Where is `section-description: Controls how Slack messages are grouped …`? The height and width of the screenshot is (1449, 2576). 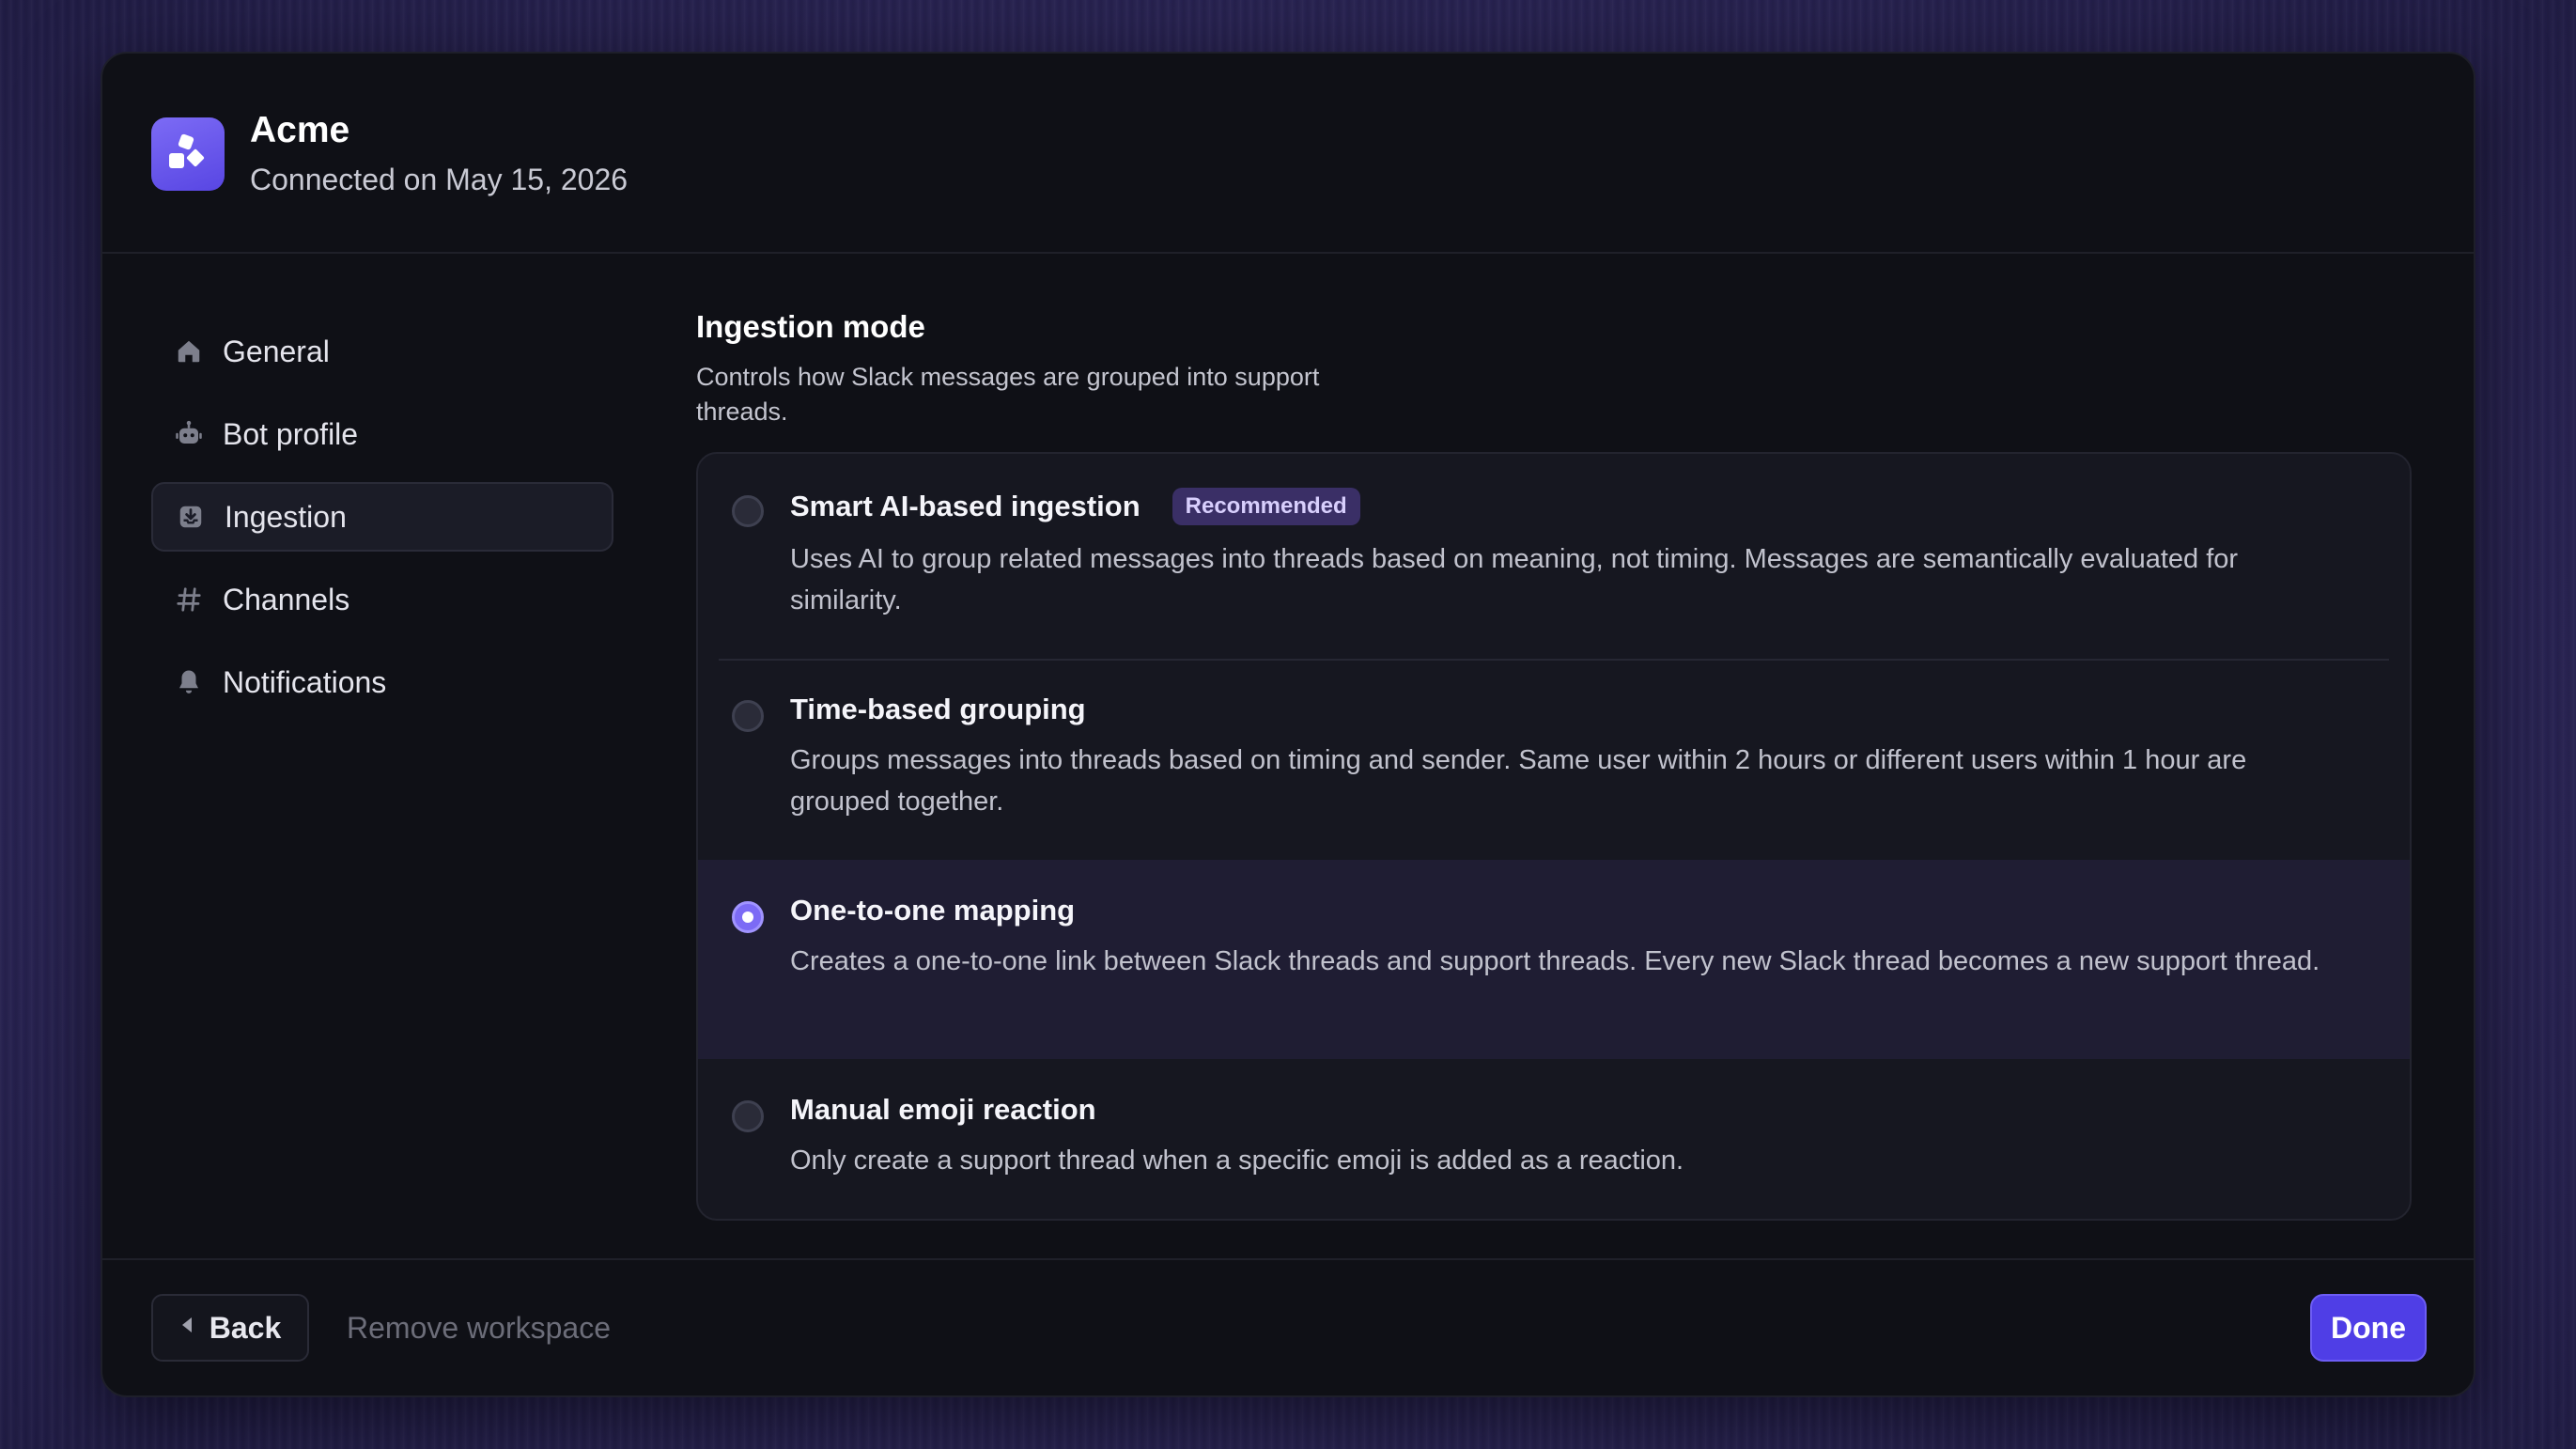
section-description: Controls how Slack messages are grouped … is located at coordinates (1008, 394).